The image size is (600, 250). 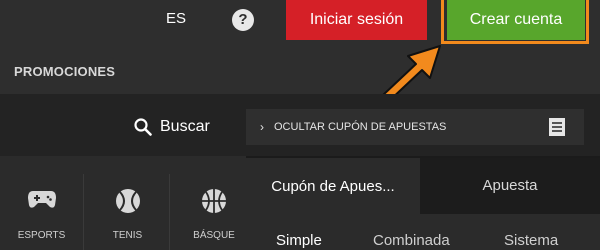 I want to click on sport-tile-label: TENIS, so click(x=127, y=235).